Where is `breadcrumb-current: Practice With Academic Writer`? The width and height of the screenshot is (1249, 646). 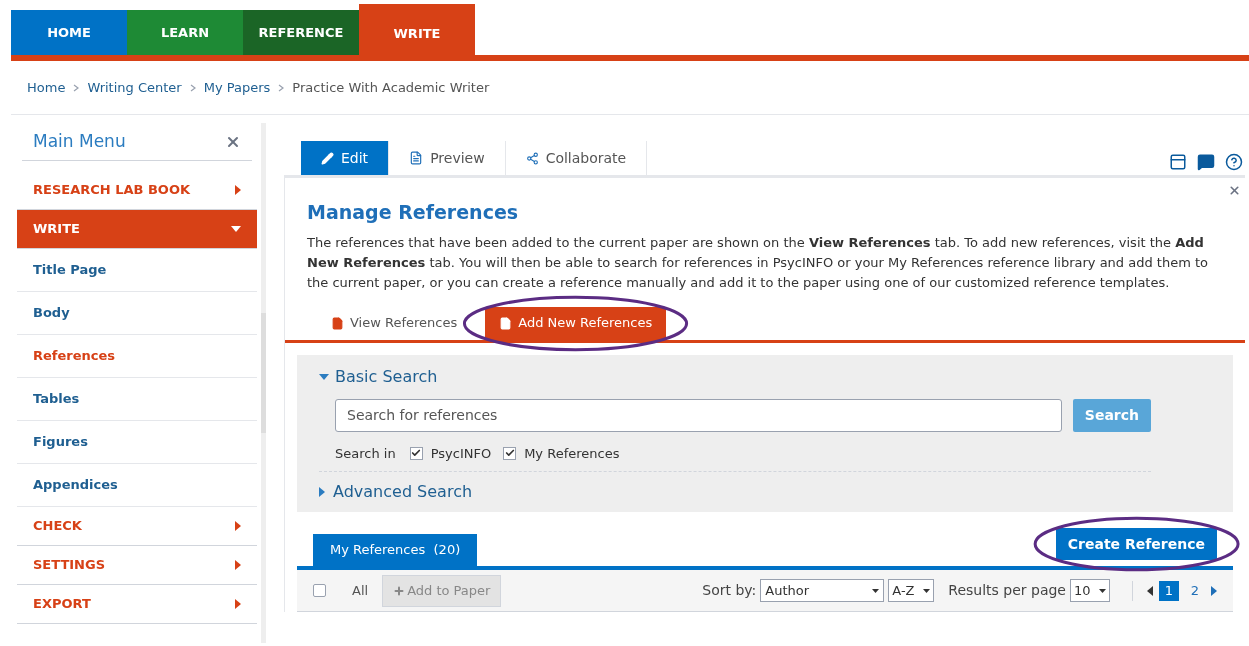
breadcrumb-current: Practice With Academic Writer is located at coordinates (391, 87).